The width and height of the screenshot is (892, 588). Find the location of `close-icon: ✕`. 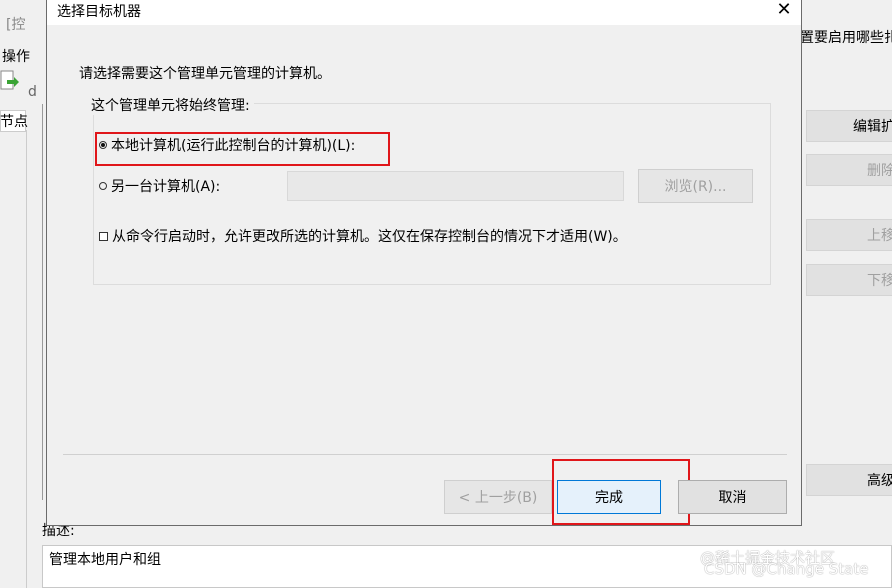

close-icon: ✕ is located at coordinates (784, 11).